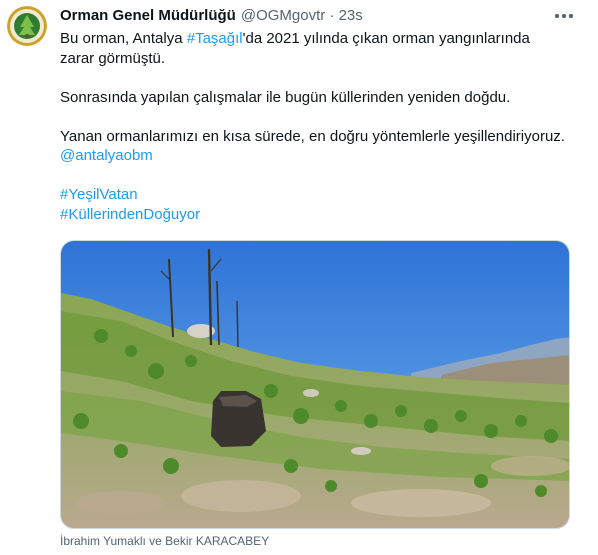 This screenshot has width=598, height=555. I want to click on photo-credit: İbrahim Yumaklı ve Bekir KARACABEY, so click(165, 541).